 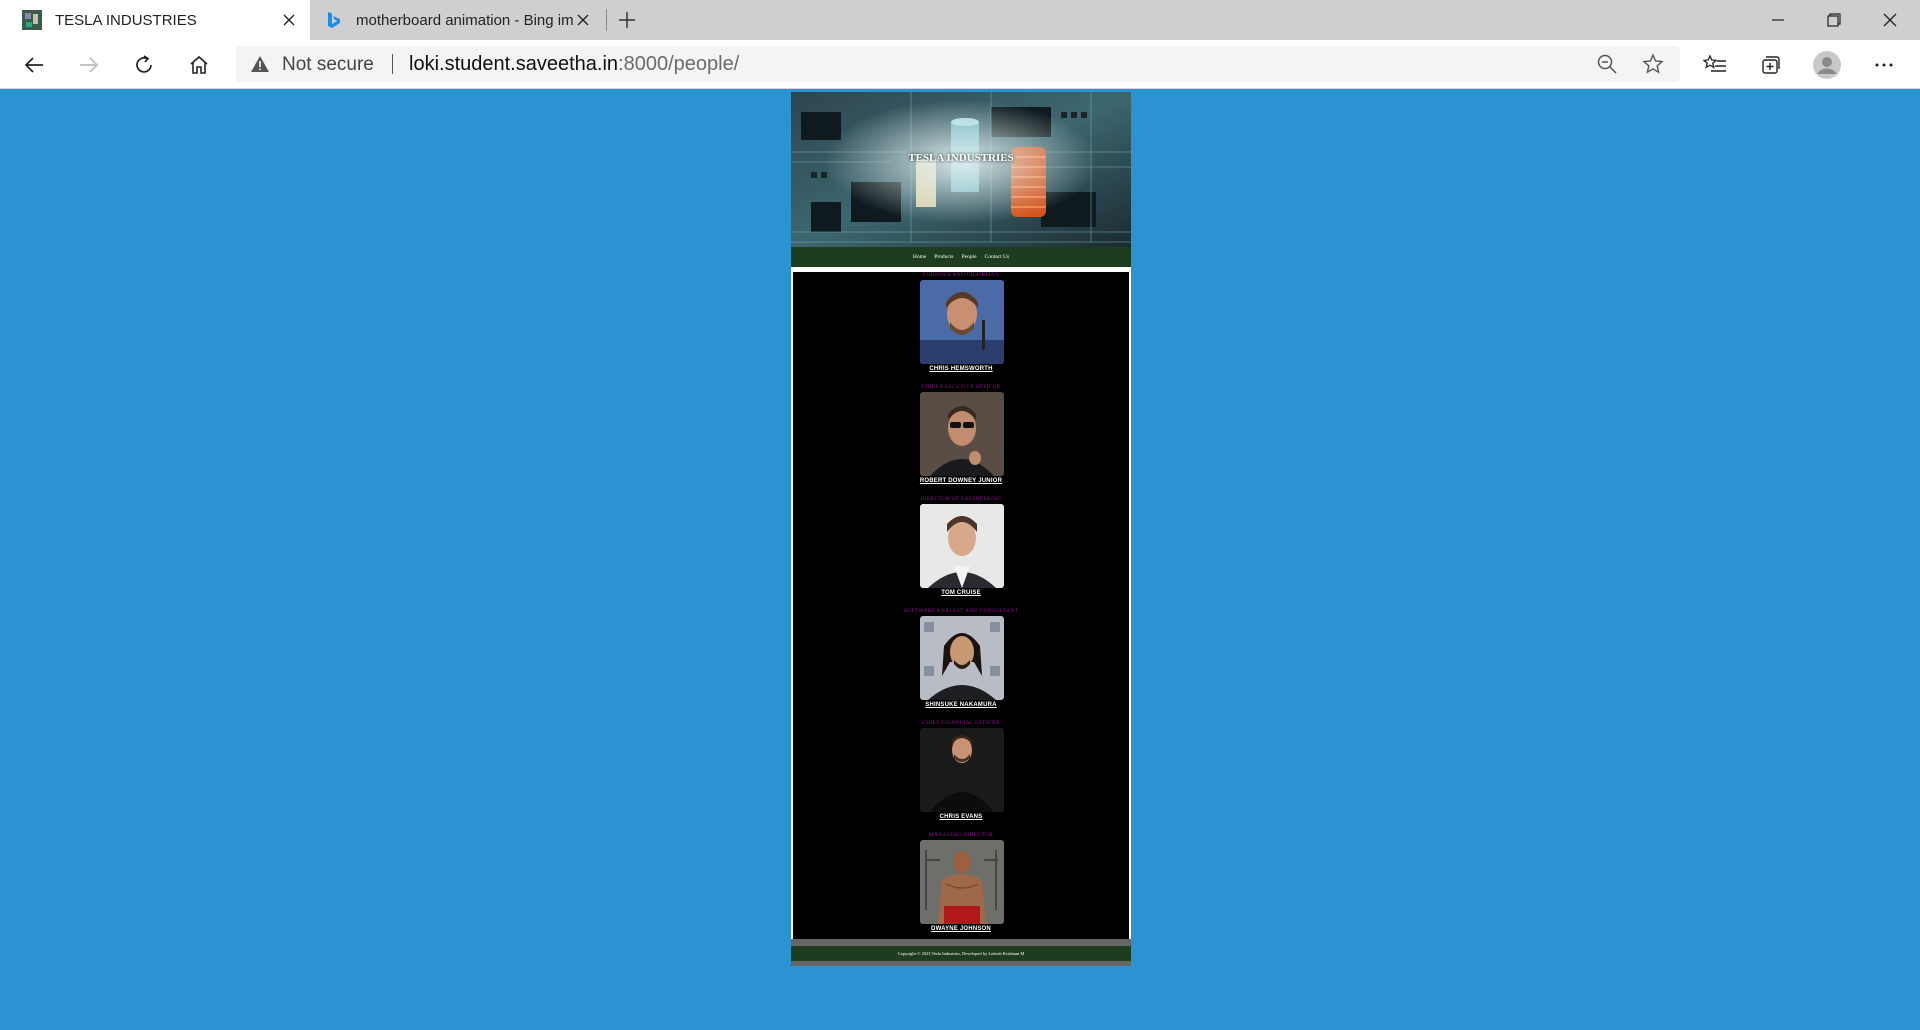 I want to click on forward-arrow-icon, so click(x=89, y=65).